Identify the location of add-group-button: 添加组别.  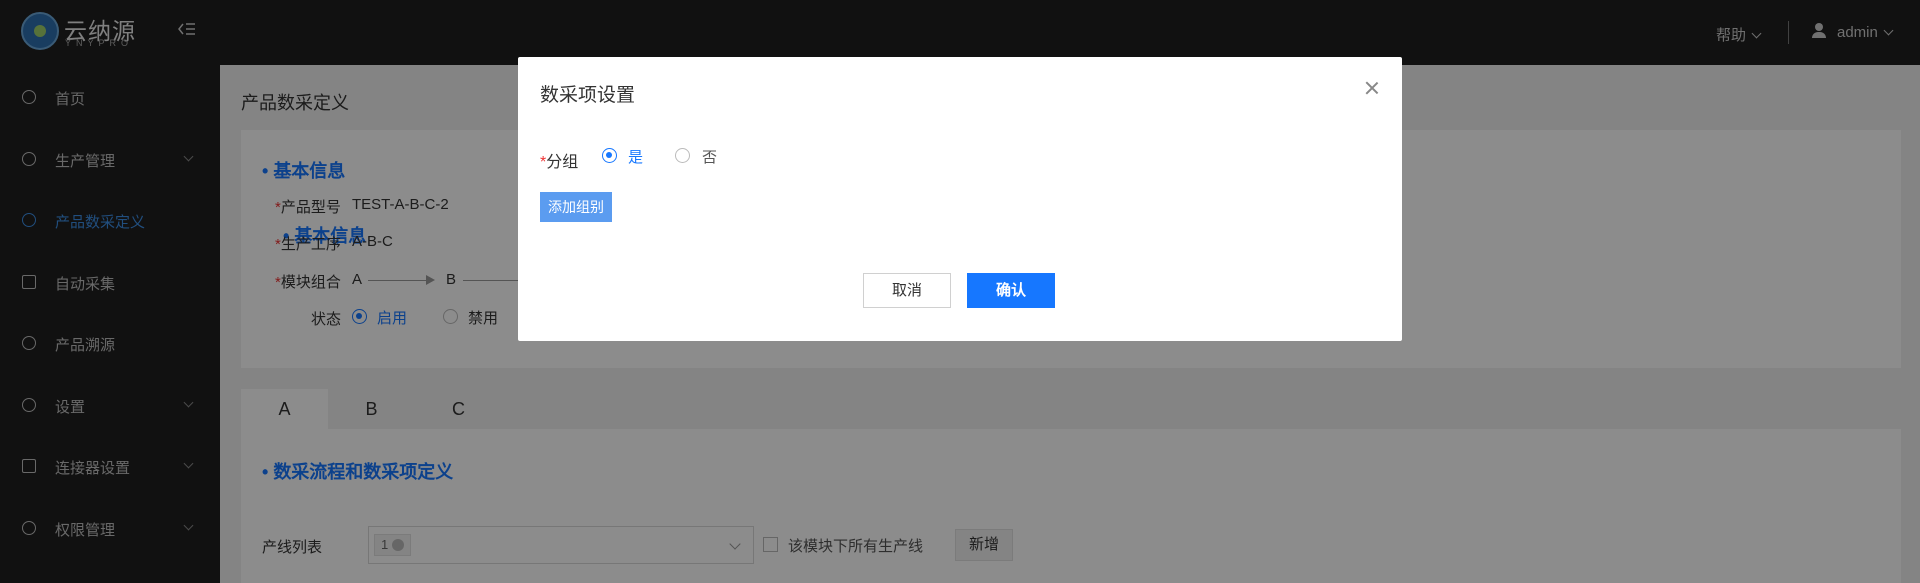
(576, 207).